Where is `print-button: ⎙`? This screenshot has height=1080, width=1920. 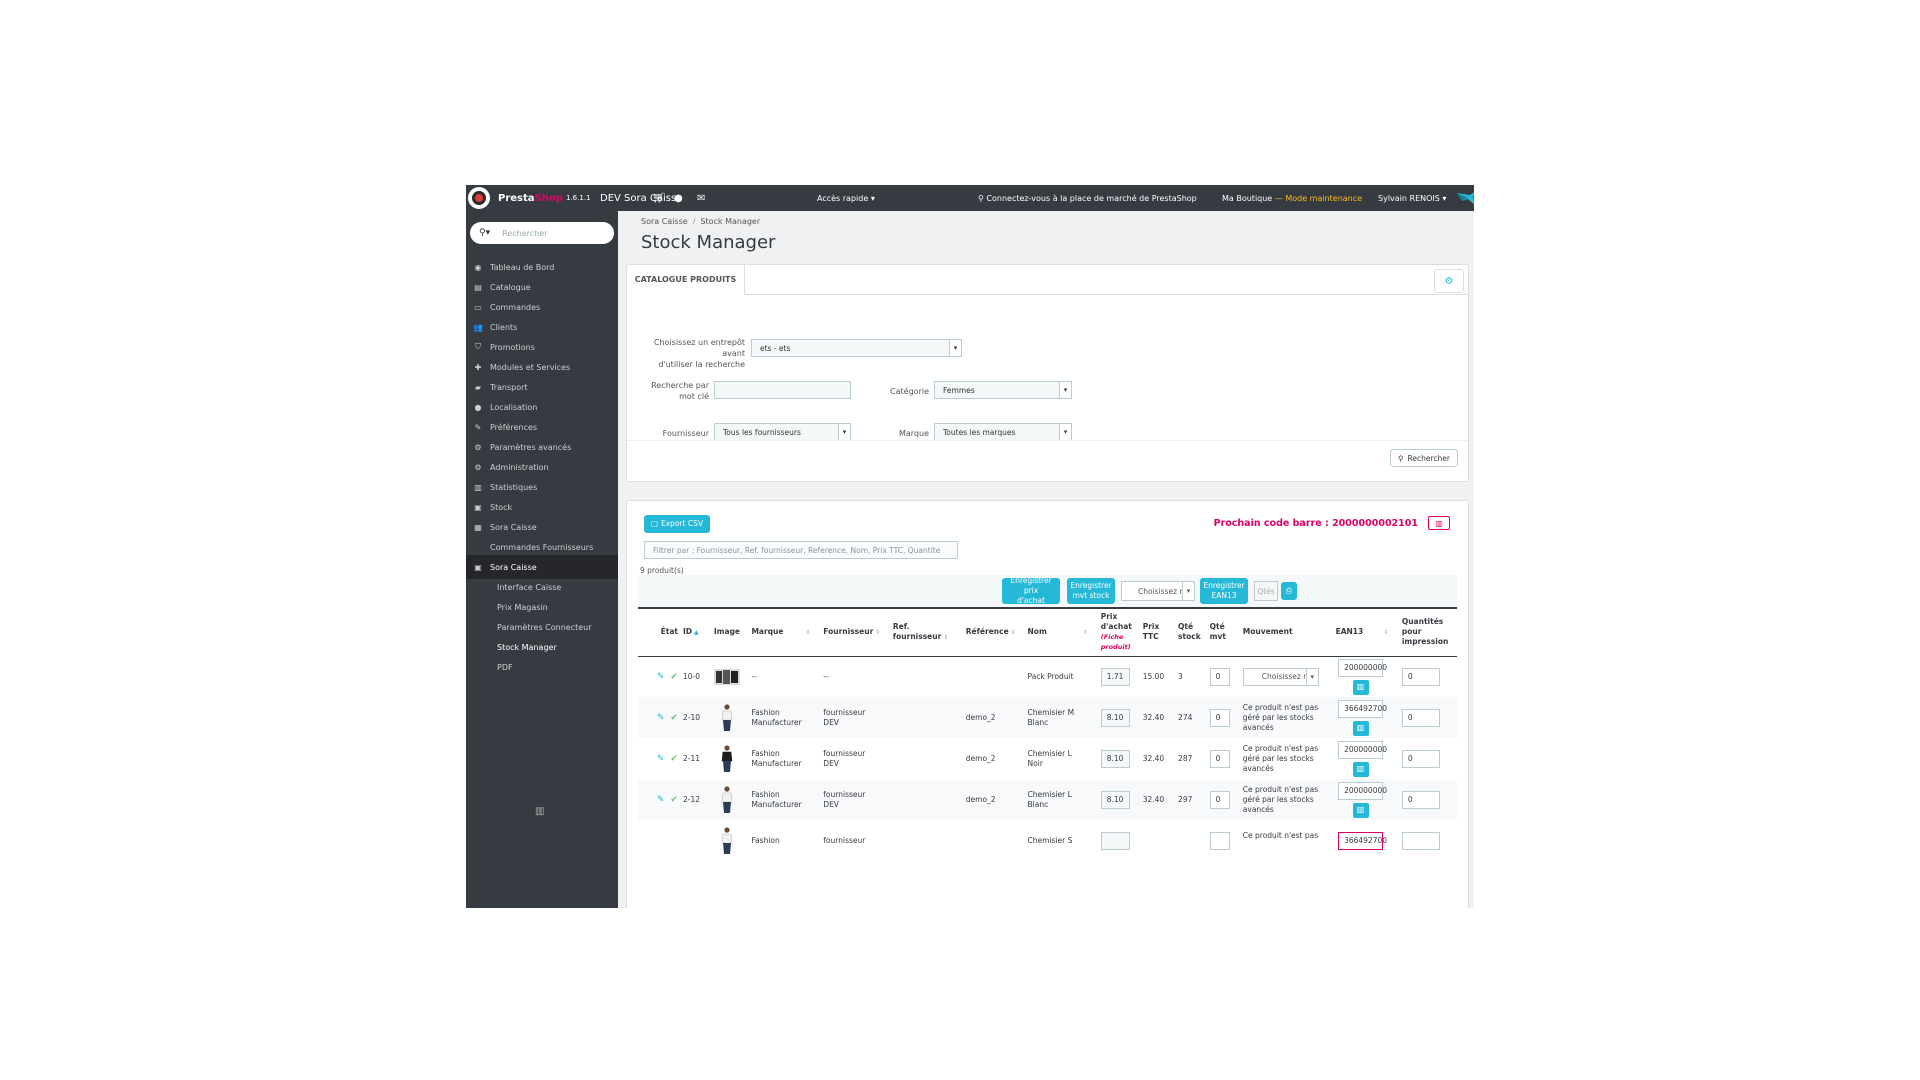 print-button: ⎙ is located at coordinates (1289, 591).